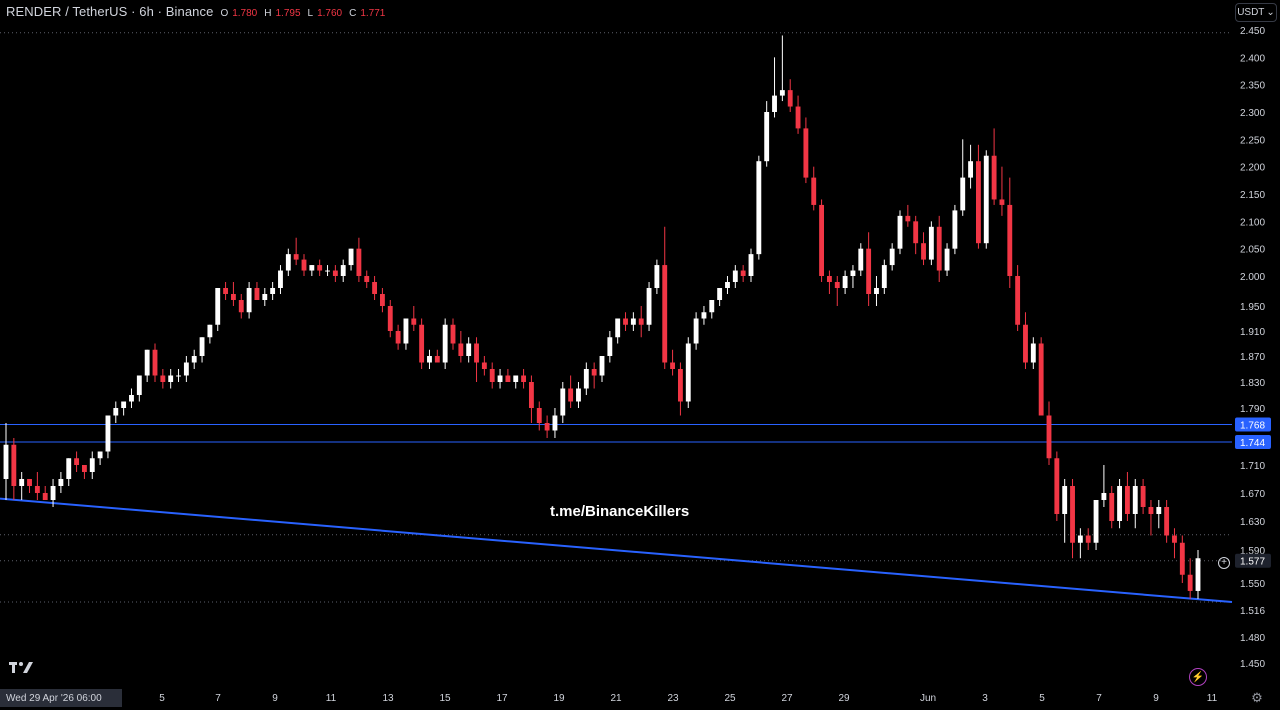  I want to click on symbol-title: RENDER / TetherUS · 6h · Binance, so click(109, 11).